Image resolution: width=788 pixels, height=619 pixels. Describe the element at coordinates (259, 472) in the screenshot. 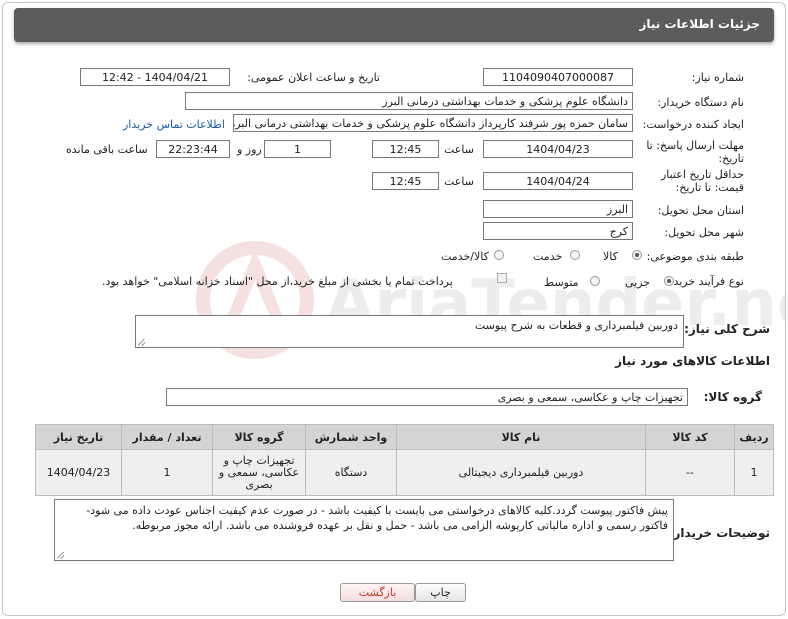

I see `cell-goods-group: تجهیزات چاپ و عکاسی، سمعی و بصری` at that location.